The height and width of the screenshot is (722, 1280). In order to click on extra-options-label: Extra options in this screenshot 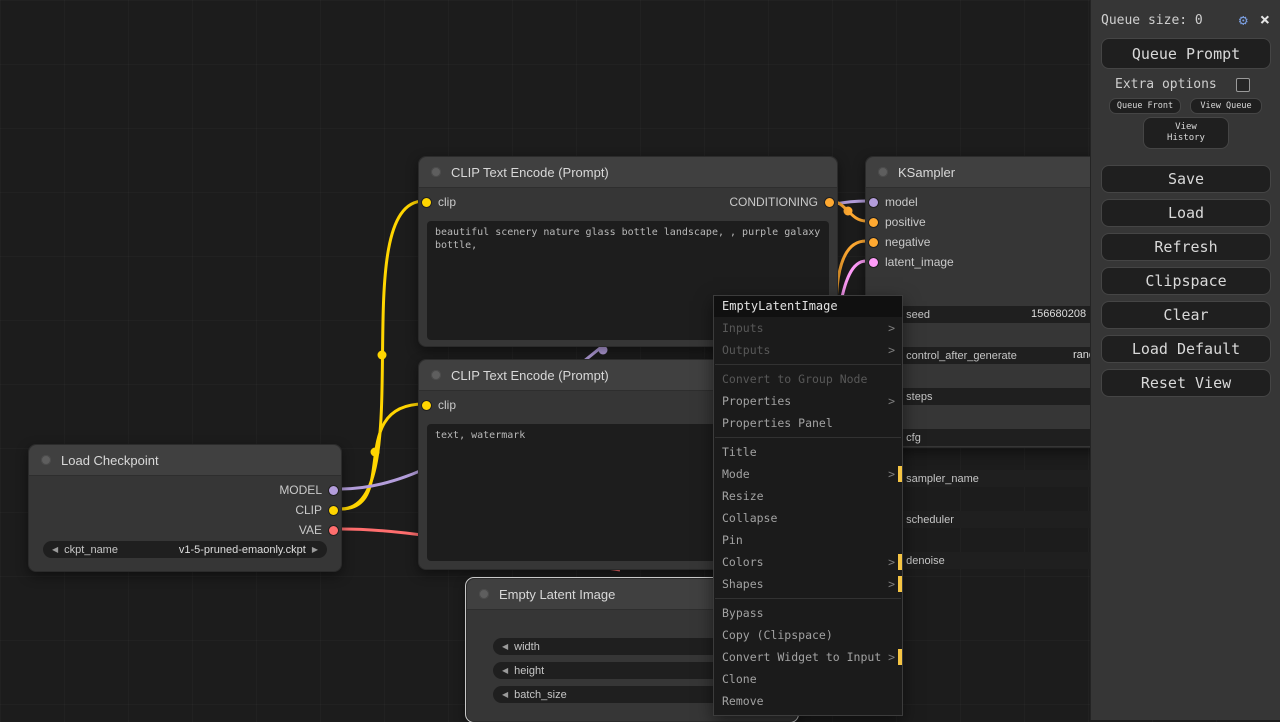, I will do `click(1166, 84)`.